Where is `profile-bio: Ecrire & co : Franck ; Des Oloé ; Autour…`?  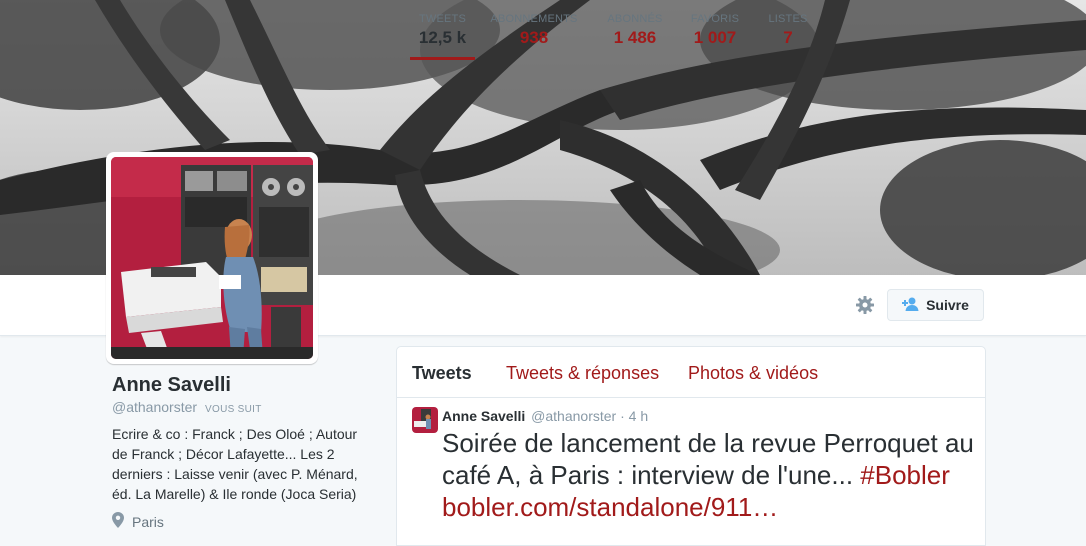 profile-bio: Ecrire & co : Franck ; Des Oloé ; Autour… is located at coordinates (235, 464).